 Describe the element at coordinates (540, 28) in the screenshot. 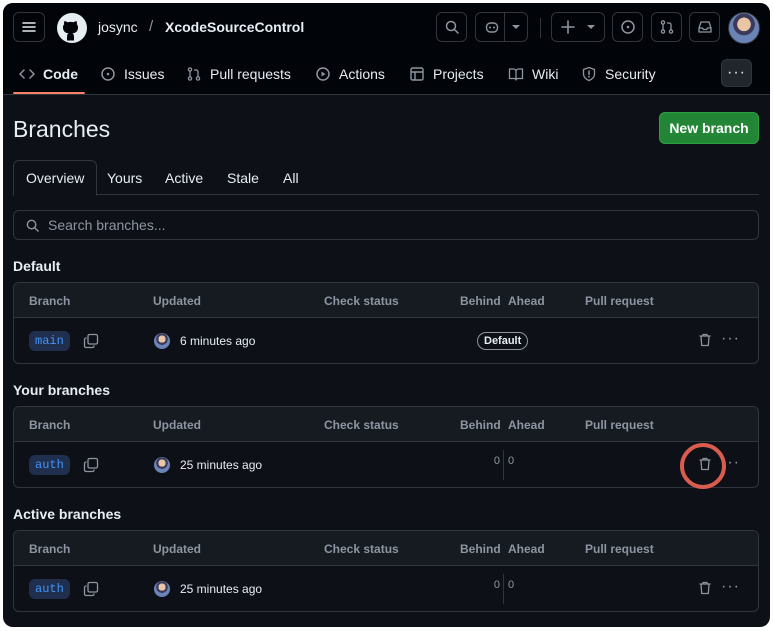

I see `header-divider` at that location.